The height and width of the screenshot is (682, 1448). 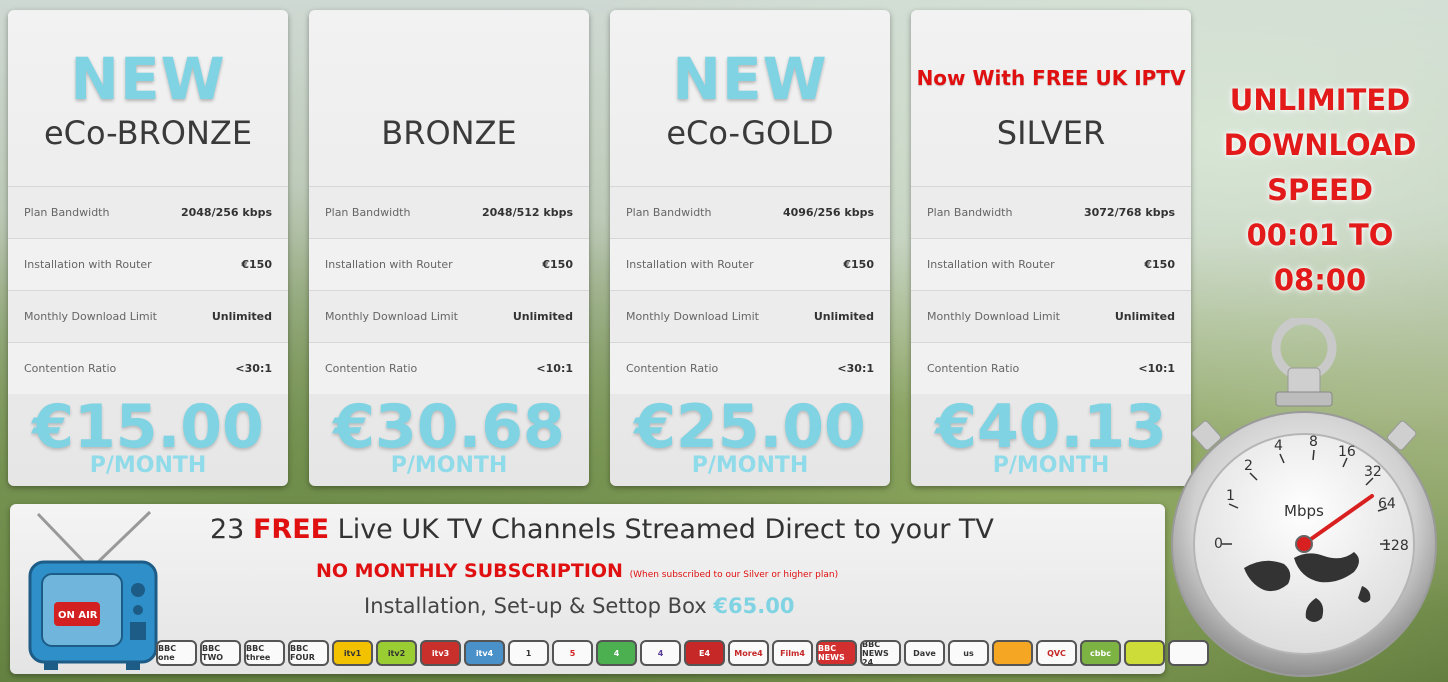 I want to click on spec-value: 4096/256 kbps, so click(x=828, y=212).